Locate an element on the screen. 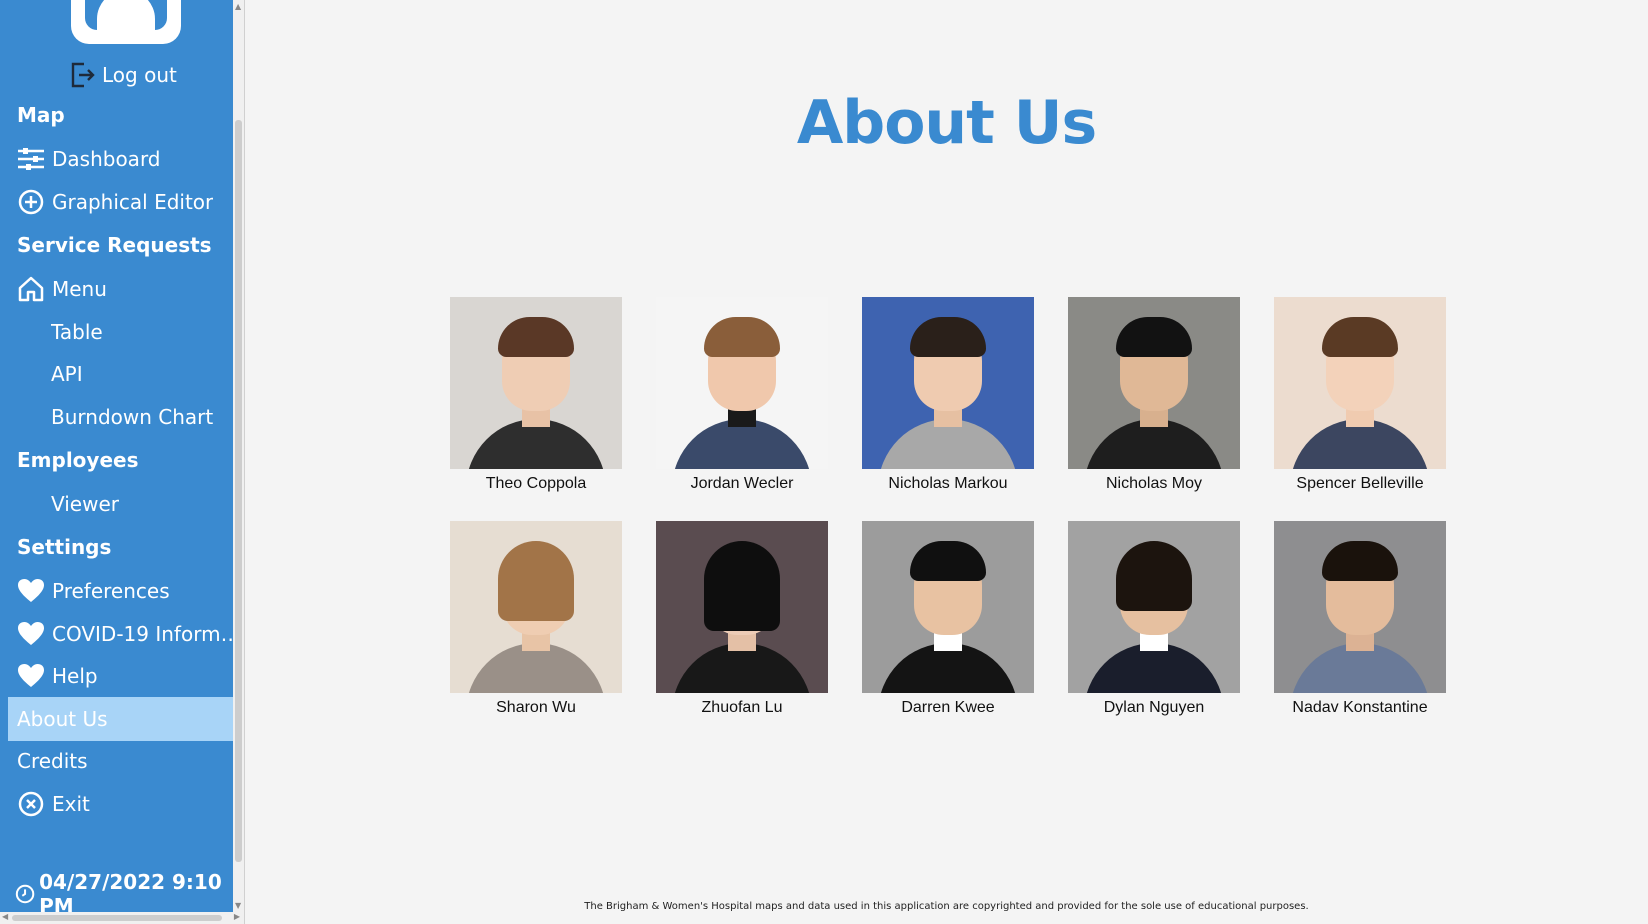 The width and height of the screenshot is (1648, 924). sidebar-item-label: Burndown Chart is located at coordinates (132, 417).